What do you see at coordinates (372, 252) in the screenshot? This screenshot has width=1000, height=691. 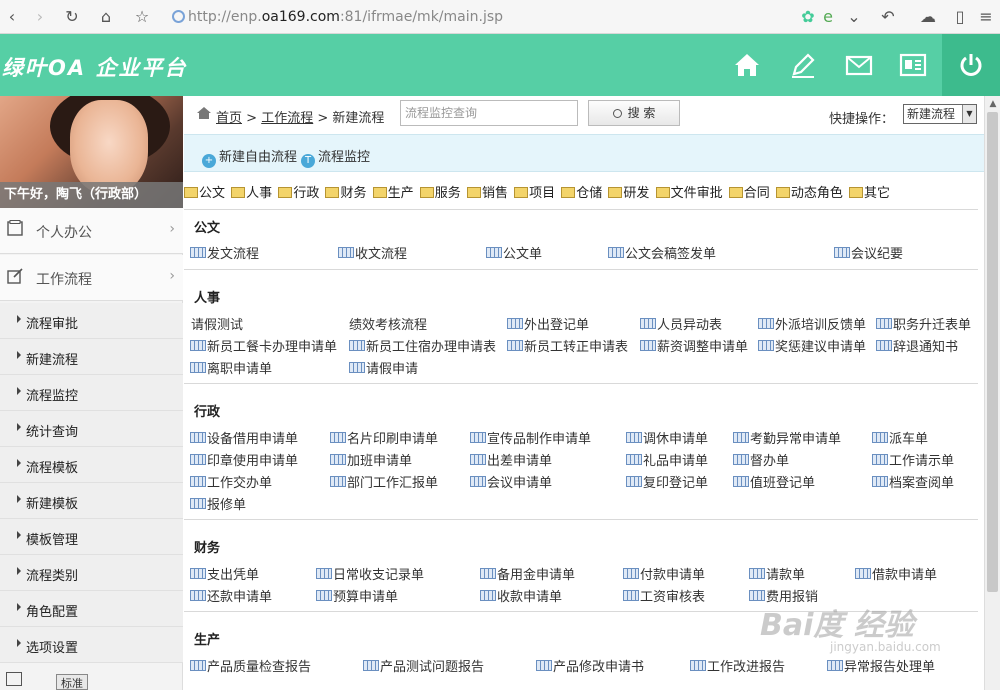 I see `flow-item: 收文流程` at bounding box center [372, 252].